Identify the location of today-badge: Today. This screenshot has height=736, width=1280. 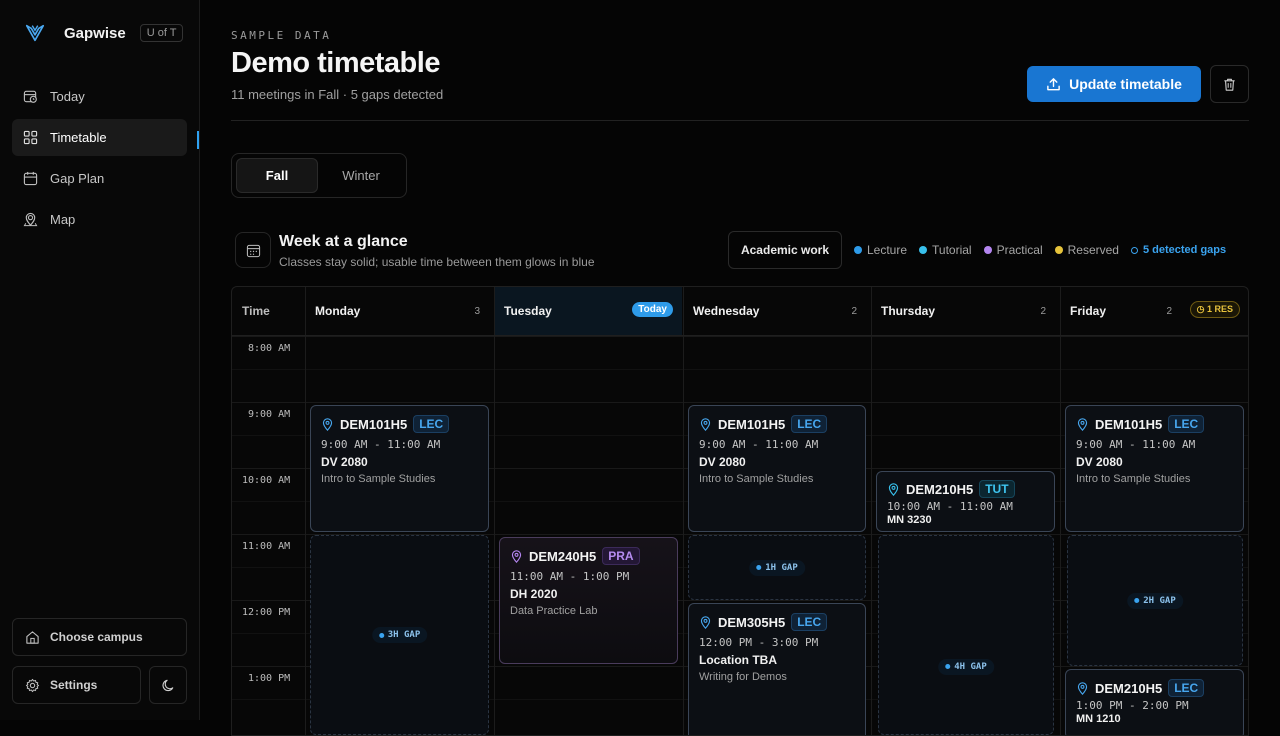
(652, 309).